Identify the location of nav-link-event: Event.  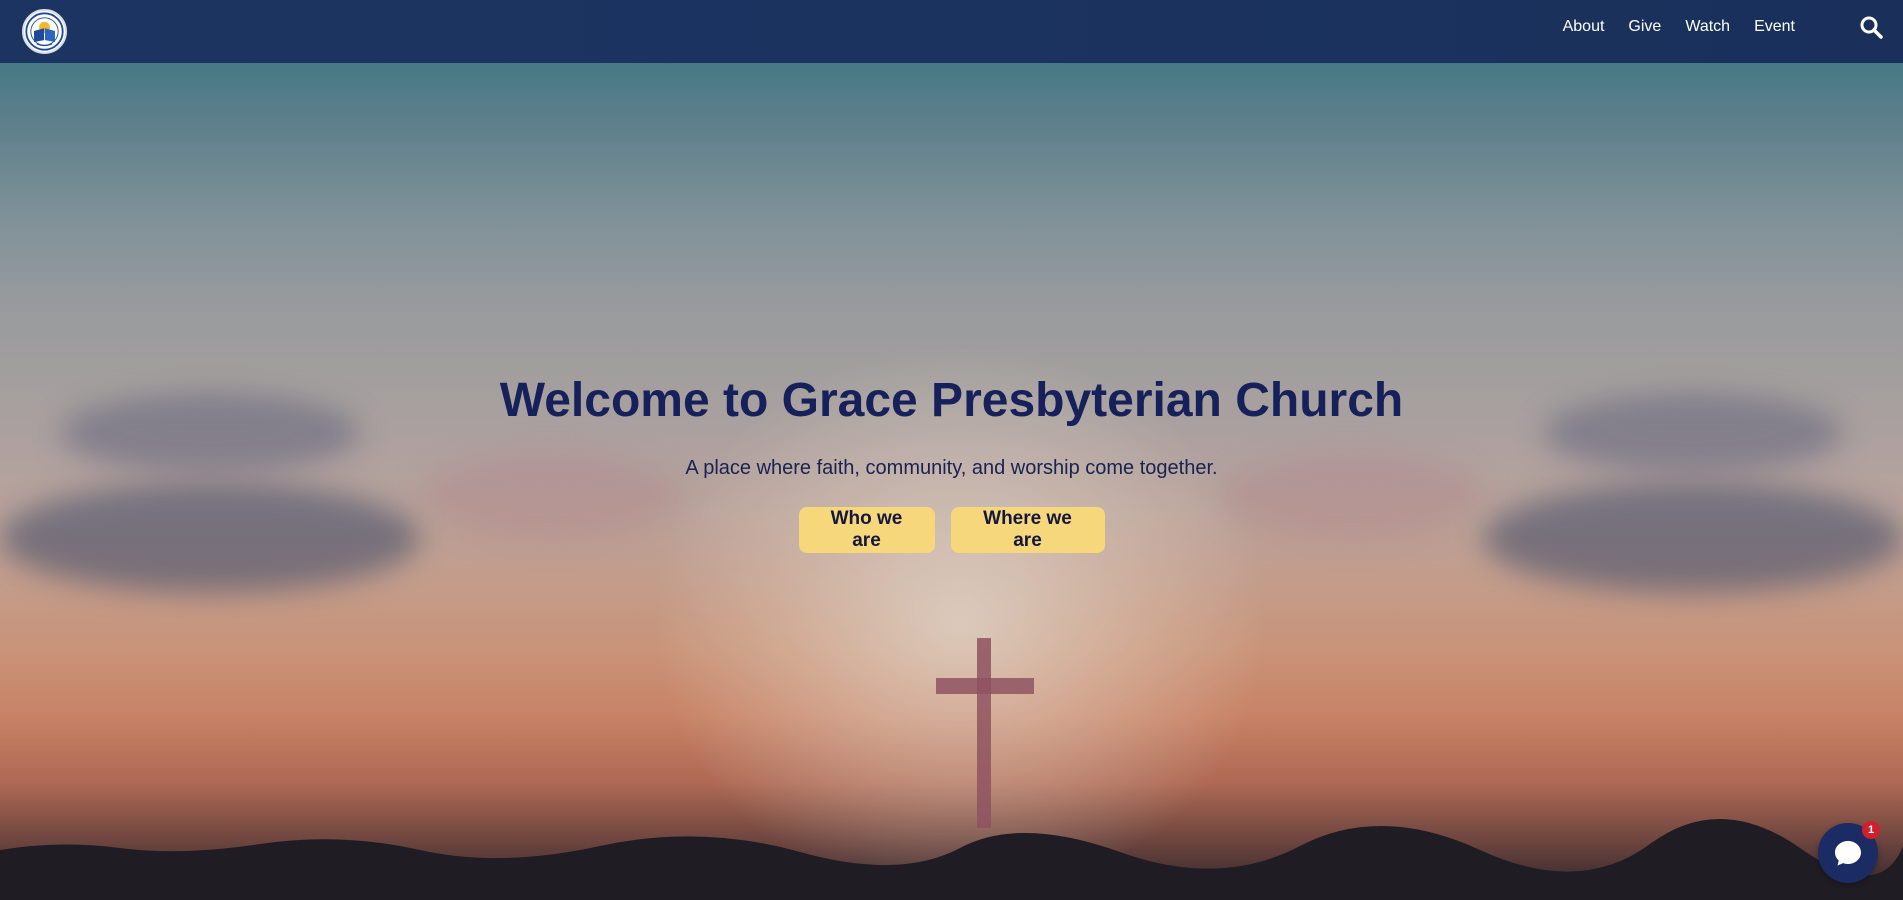
(1774, 27).